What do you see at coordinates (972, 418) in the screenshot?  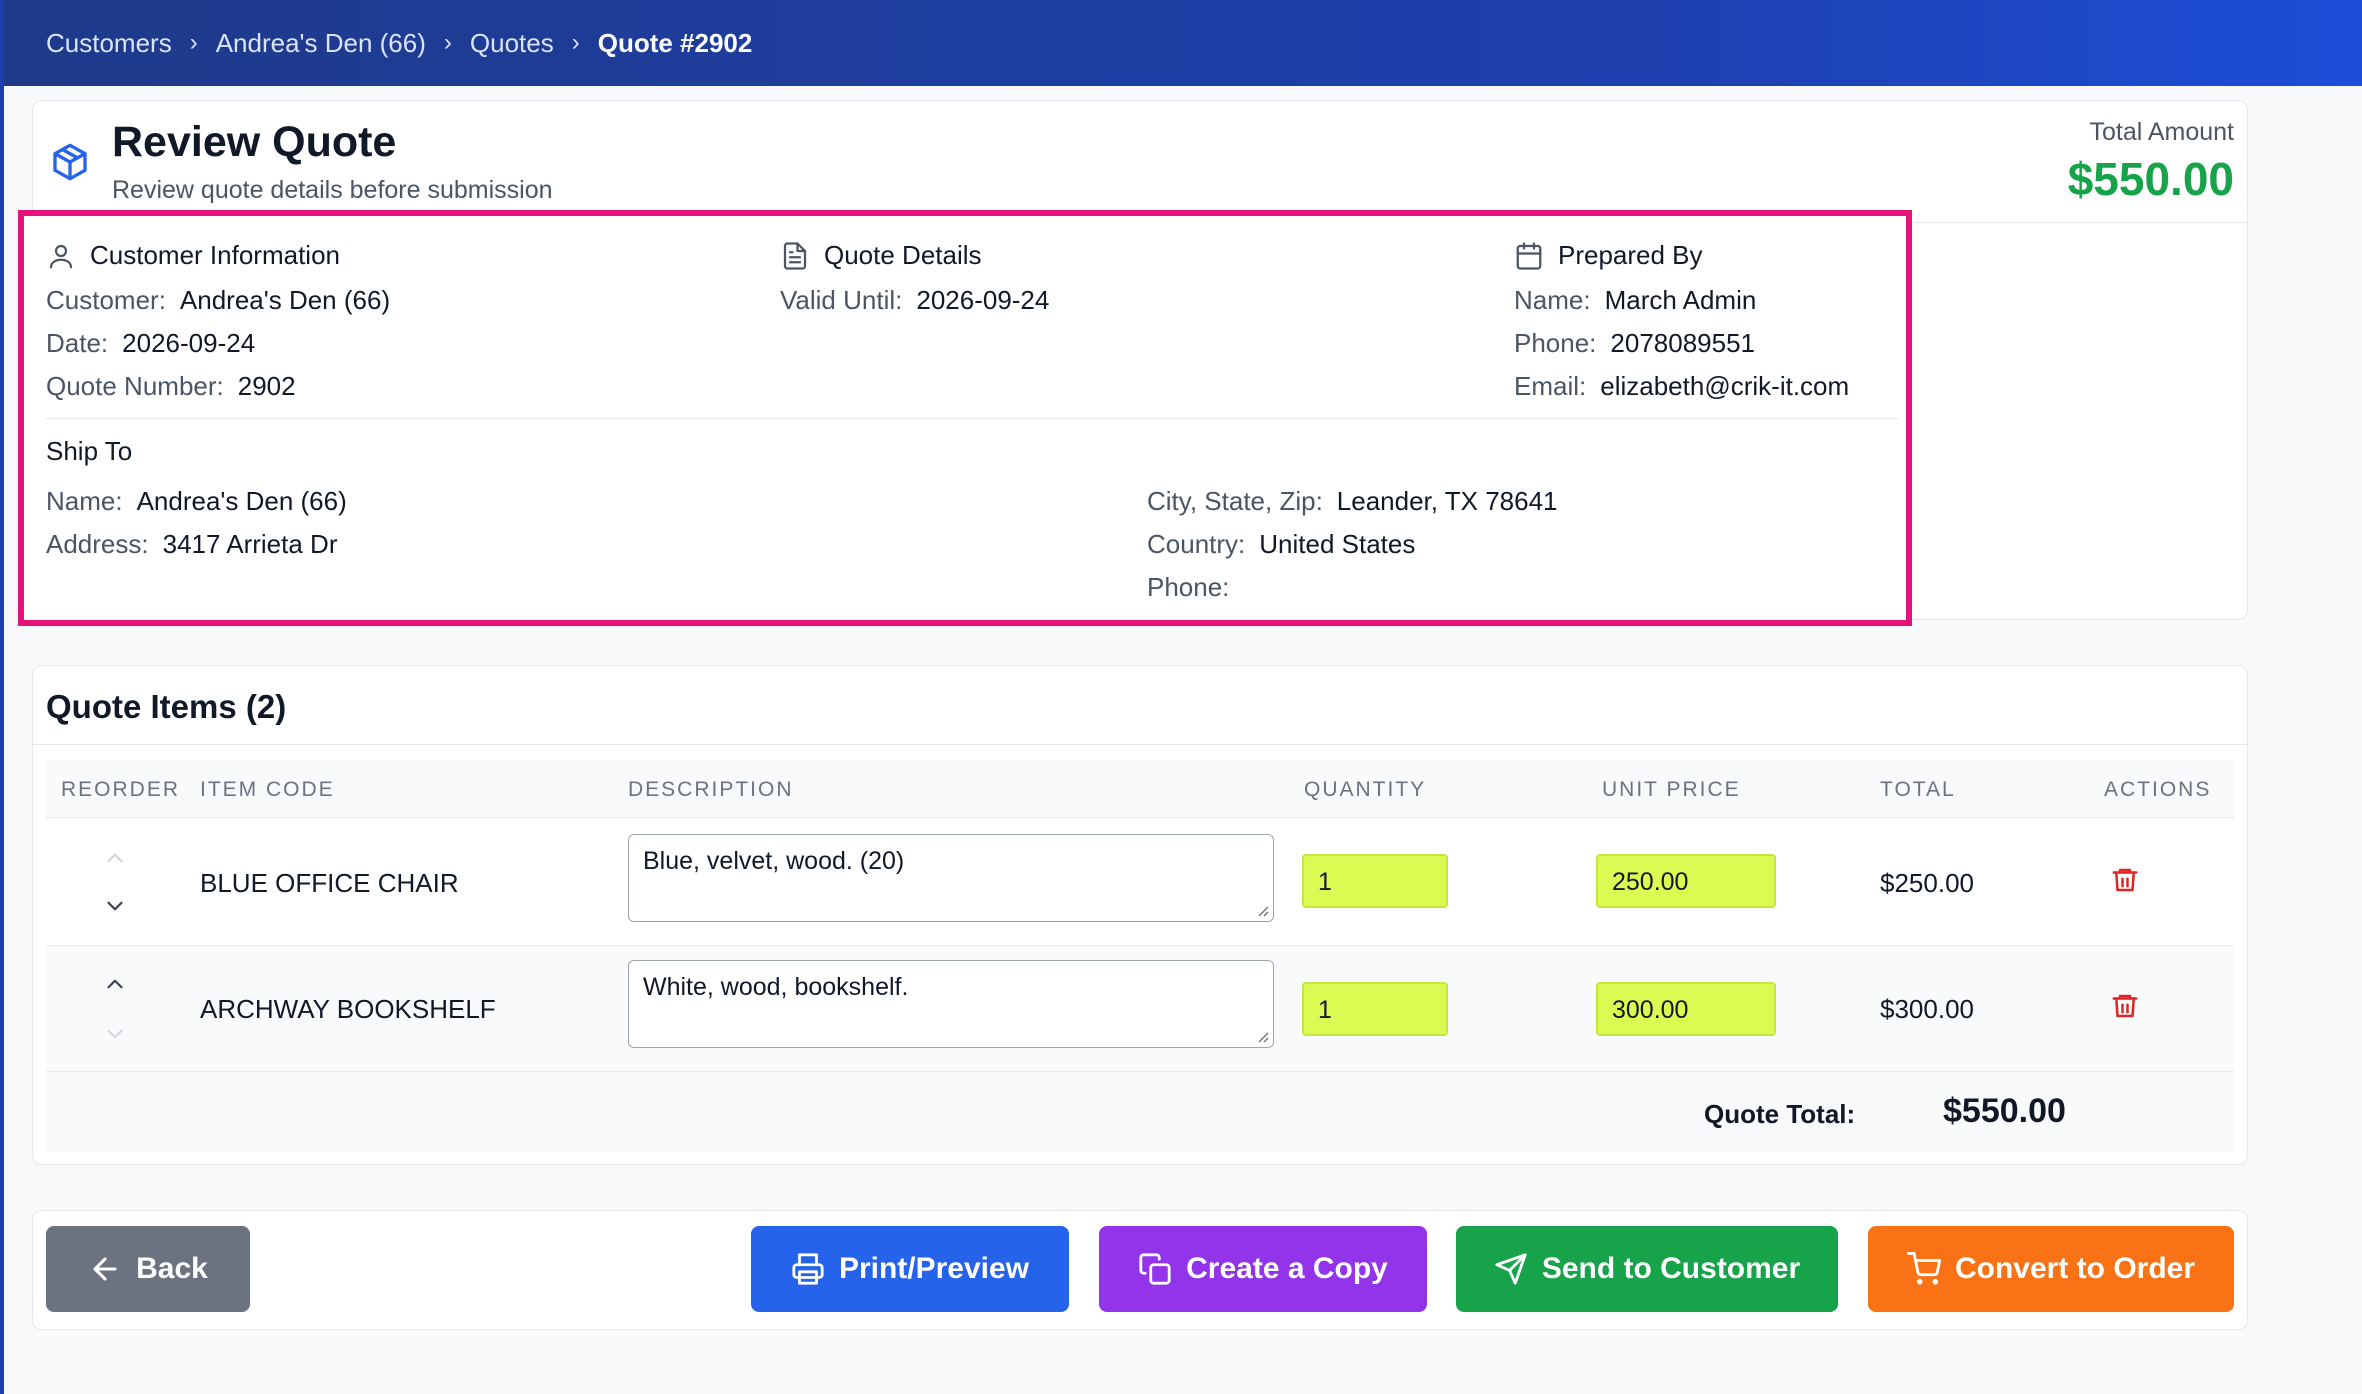 I see `ship-divider` at bounding box center [972, 418].